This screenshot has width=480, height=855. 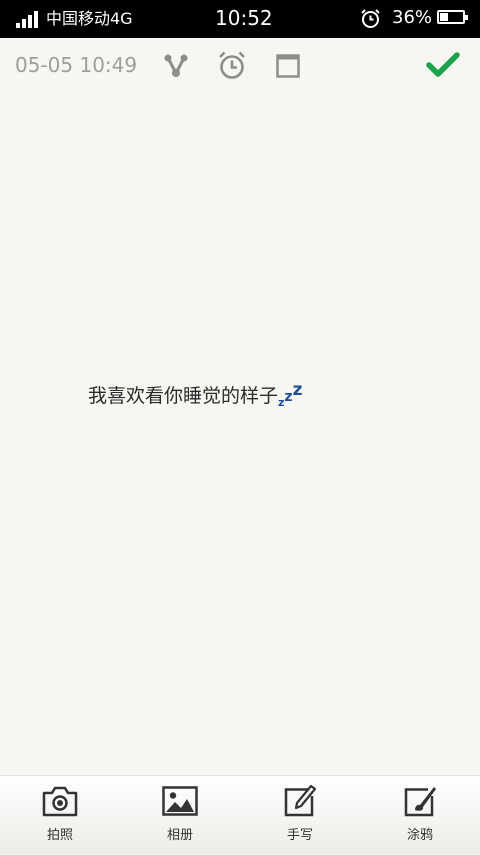 What do you see at coordinates (244, 18) in the screenshot?
I see `status-time: 10:52` at bounding box center [244, 18].